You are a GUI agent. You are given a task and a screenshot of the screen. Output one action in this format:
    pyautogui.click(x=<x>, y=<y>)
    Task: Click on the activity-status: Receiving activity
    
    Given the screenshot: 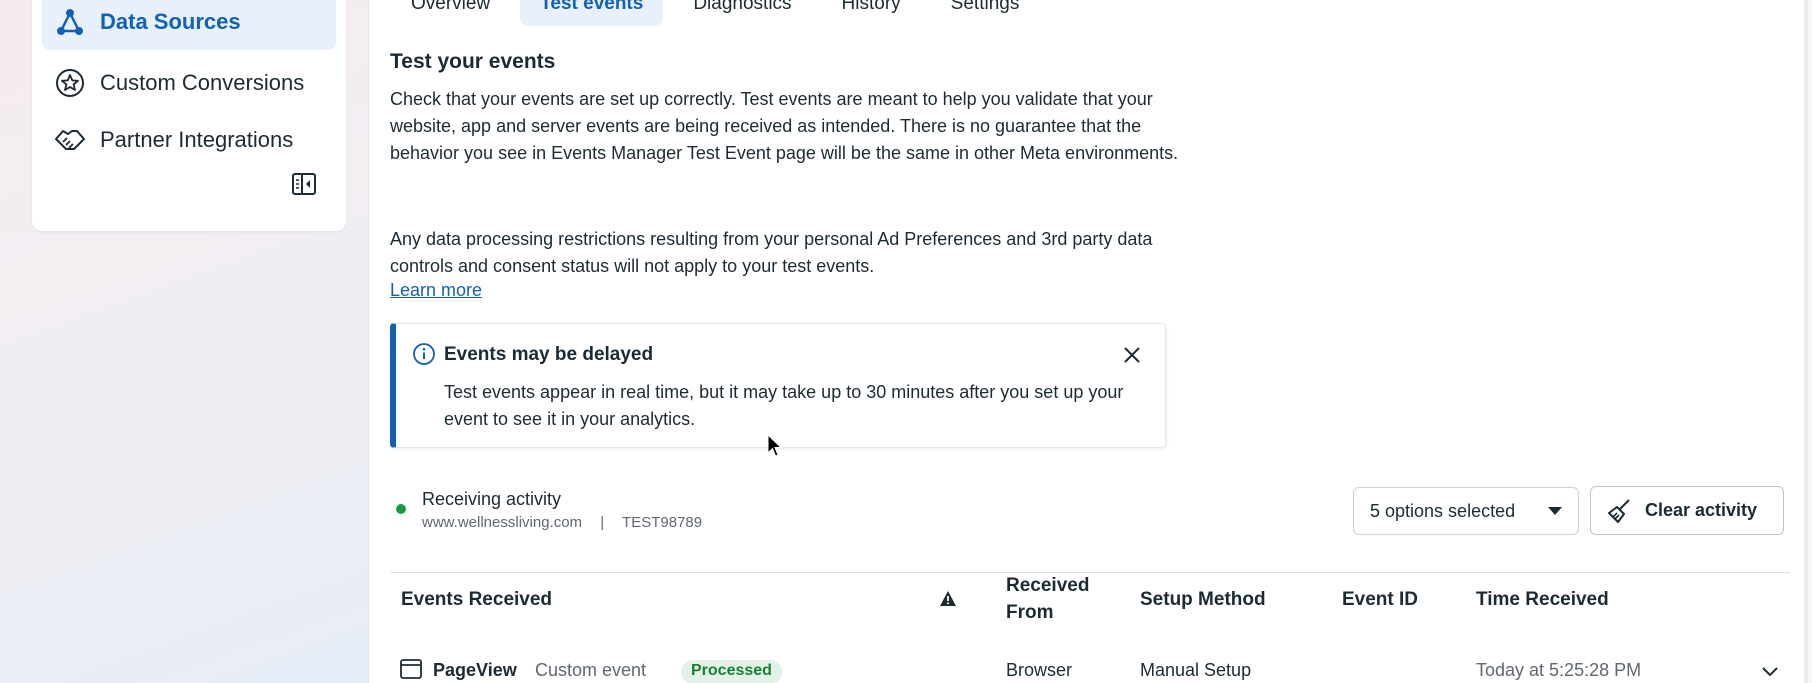 What is the action you would take?
    pyautogui.click(x=492, y=499)
    